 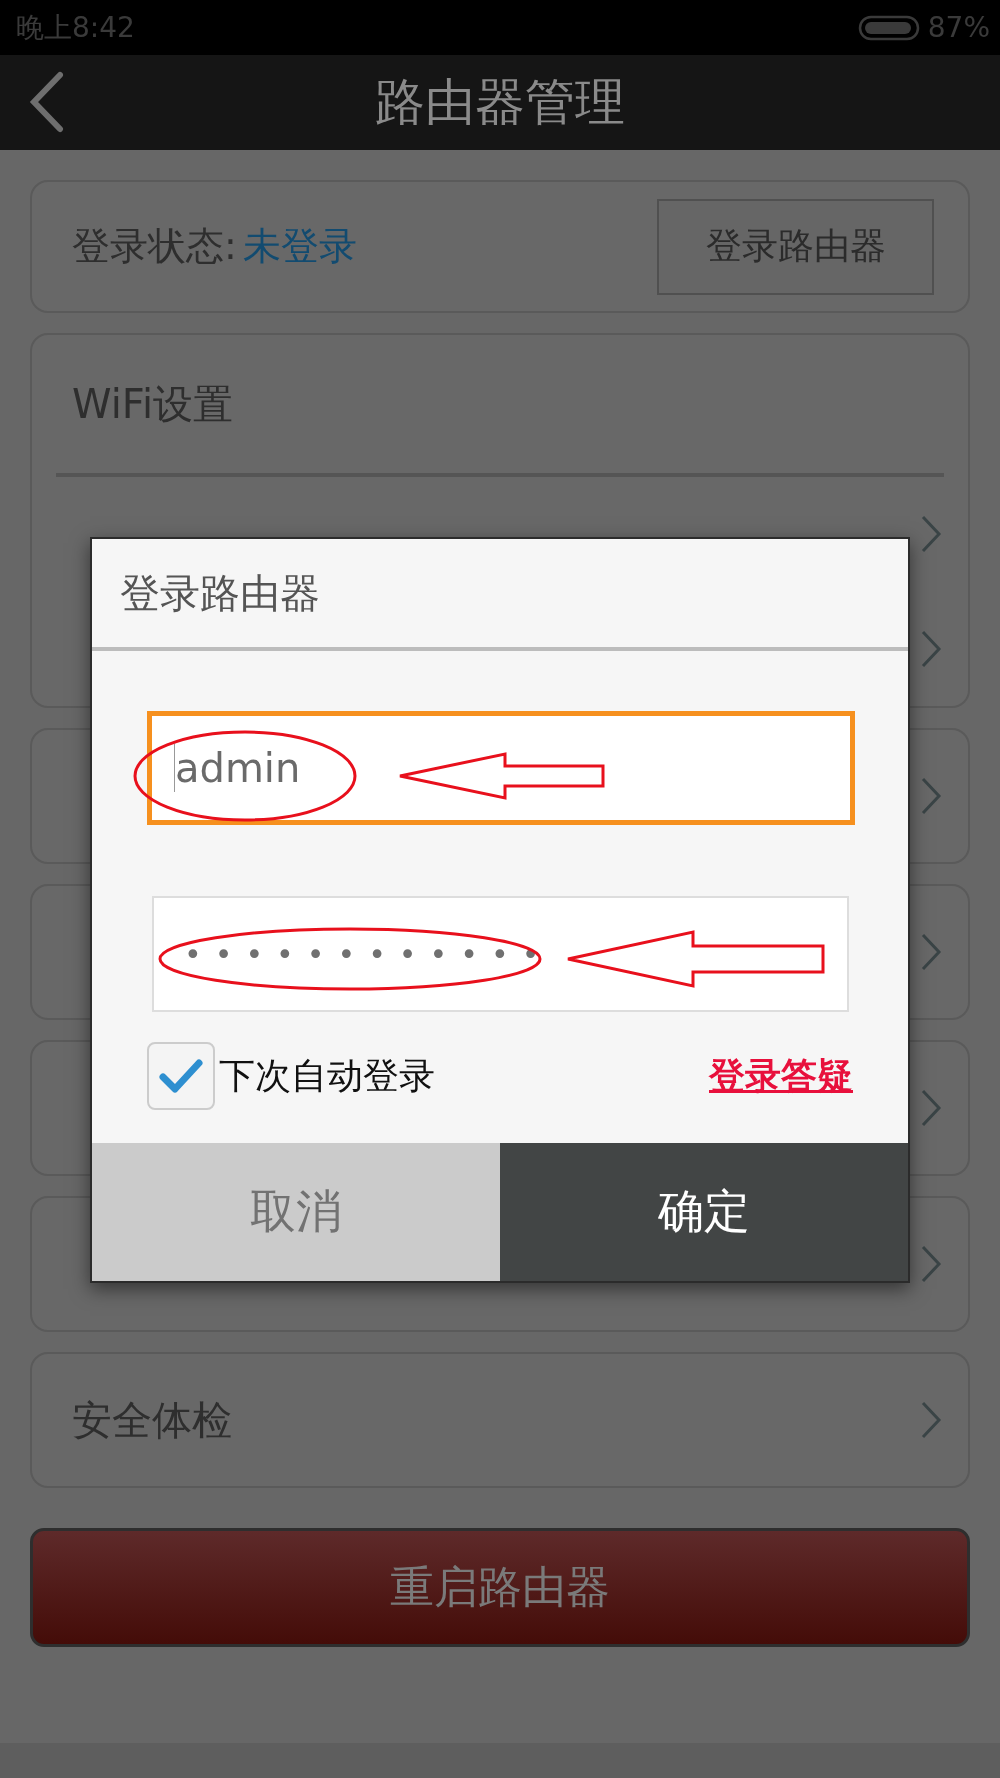 I want to click on checkbox-label: 下次自动登录, so click(x=327, y=1075).